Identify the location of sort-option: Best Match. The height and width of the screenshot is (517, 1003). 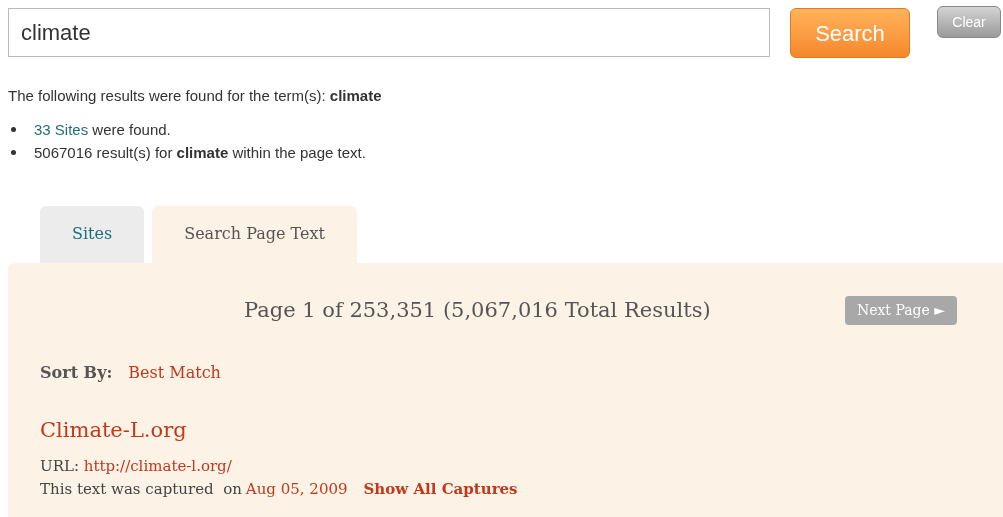
(174, 373).